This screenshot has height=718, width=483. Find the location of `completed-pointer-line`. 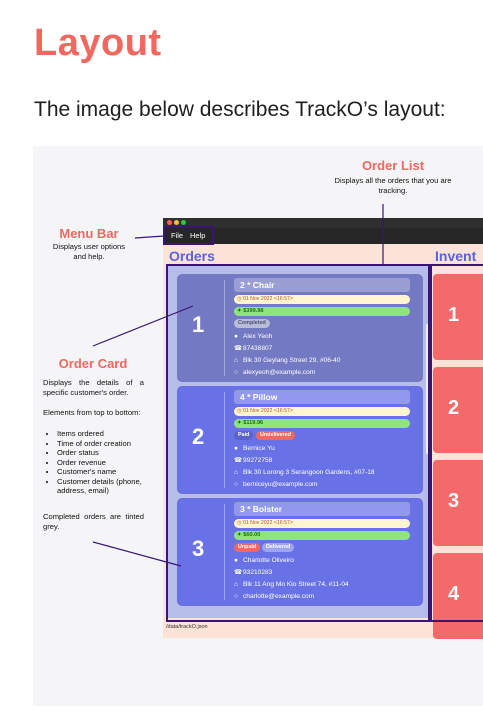

completed-pointer-line is located at coordinates (137, 554).